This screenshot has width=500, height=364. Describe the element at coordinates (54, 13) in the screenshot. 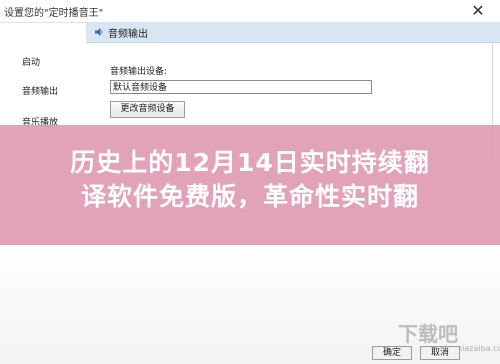

I see `window-title: 设置您的"定时播音王"` at that location.